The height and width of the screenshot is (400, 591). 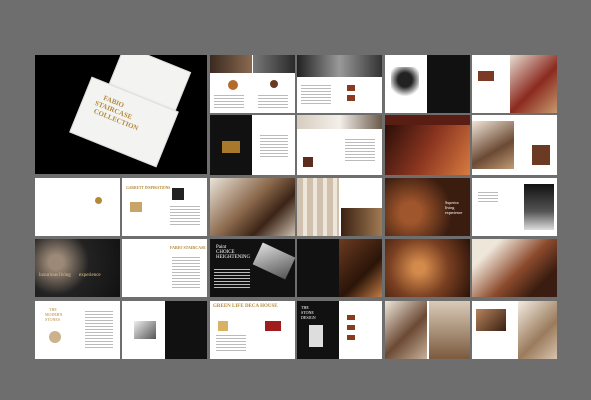 I want to click on spread-r4-4: THE STONE DESIGN, so click(x=339, y=330).